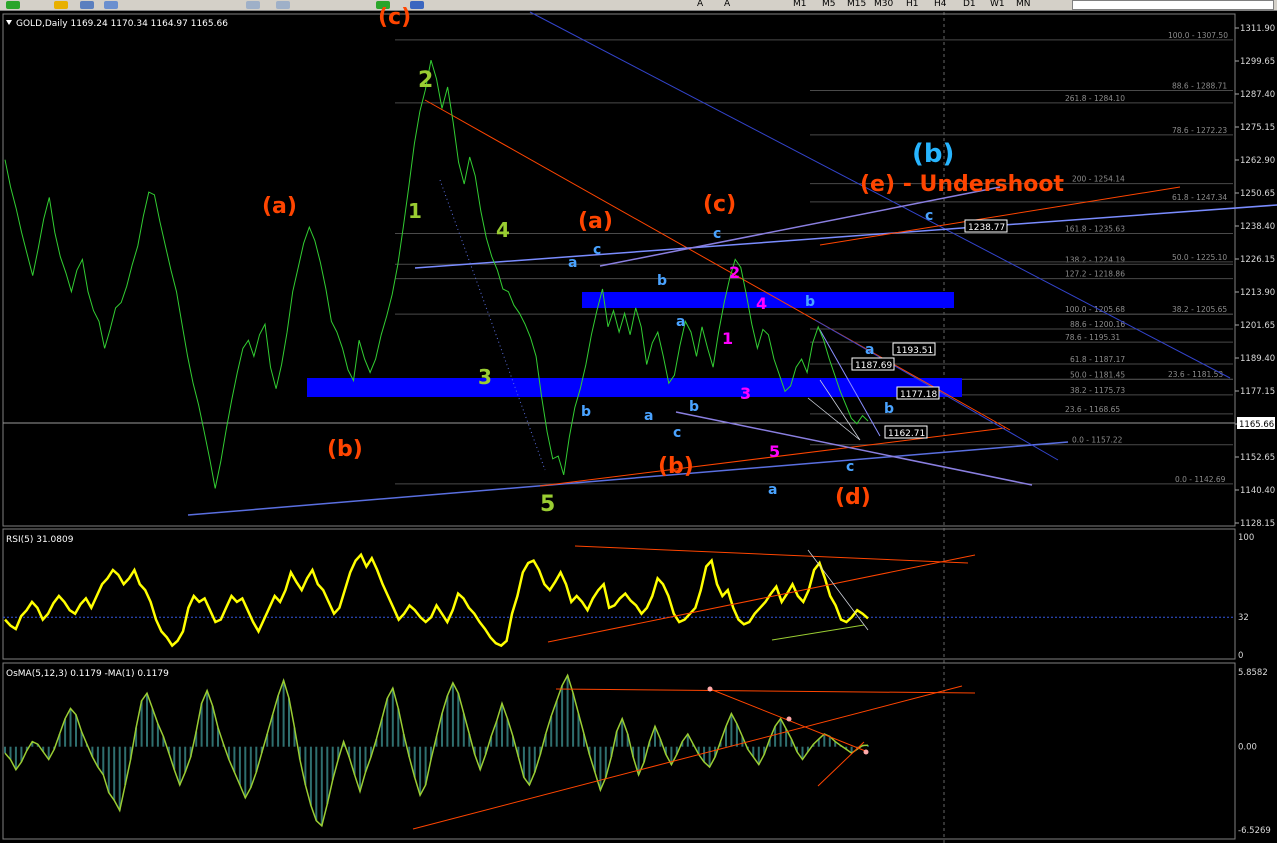  I want to click on price-axis-label: 1238.40, so click(1257, 227).